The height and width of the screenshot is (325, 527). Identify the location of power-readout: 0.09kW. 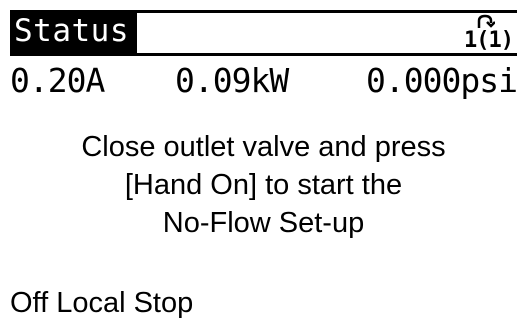
(232, 80).